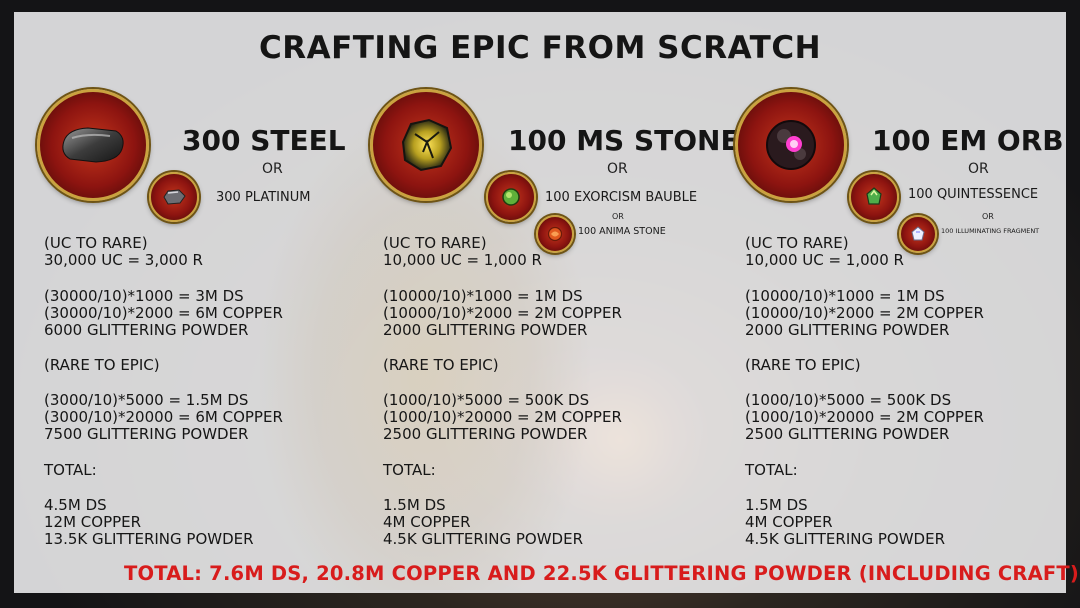 The image size is (1080, 608). What do you see at coordinates (146, 330) in the screenshot?
I see `text-line: 6000 GLITTERING POWDER` at bounding box center [146, 330].